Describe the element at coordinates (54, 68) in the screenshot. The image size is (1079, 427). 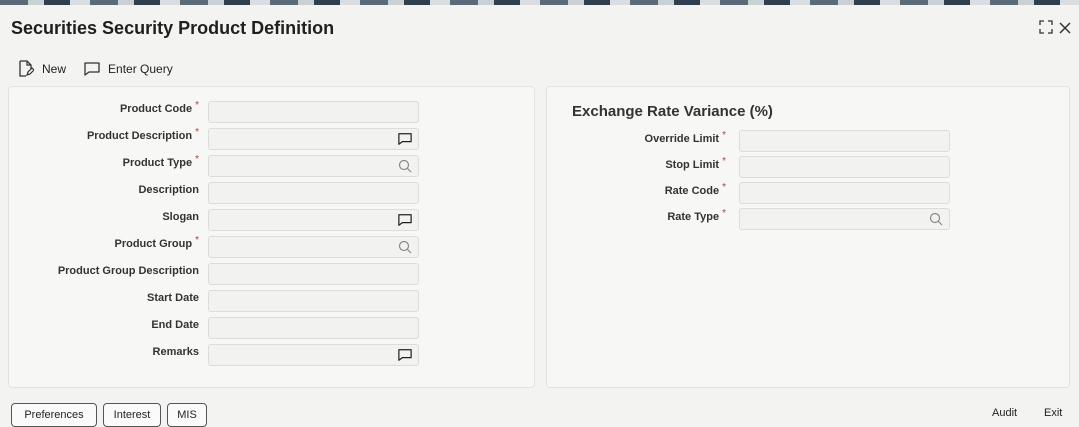
I see `new-label: New` at that location.